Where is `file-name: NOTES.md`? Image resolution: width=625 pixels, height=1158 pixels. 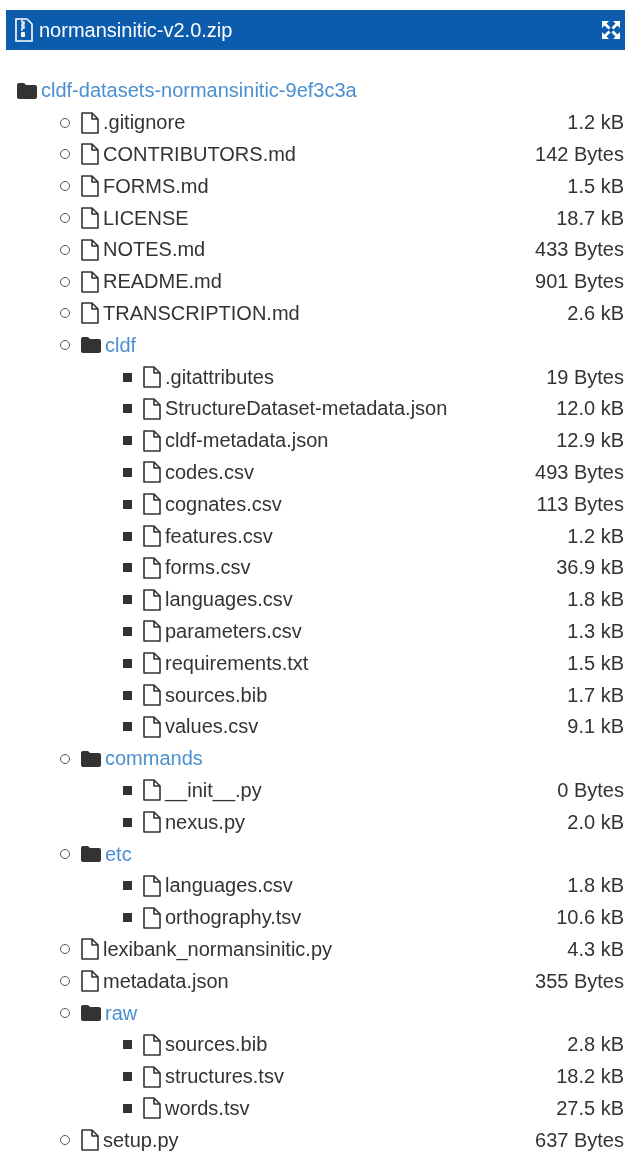
file-name: NOTES.md is located at coordinates (155, 250).